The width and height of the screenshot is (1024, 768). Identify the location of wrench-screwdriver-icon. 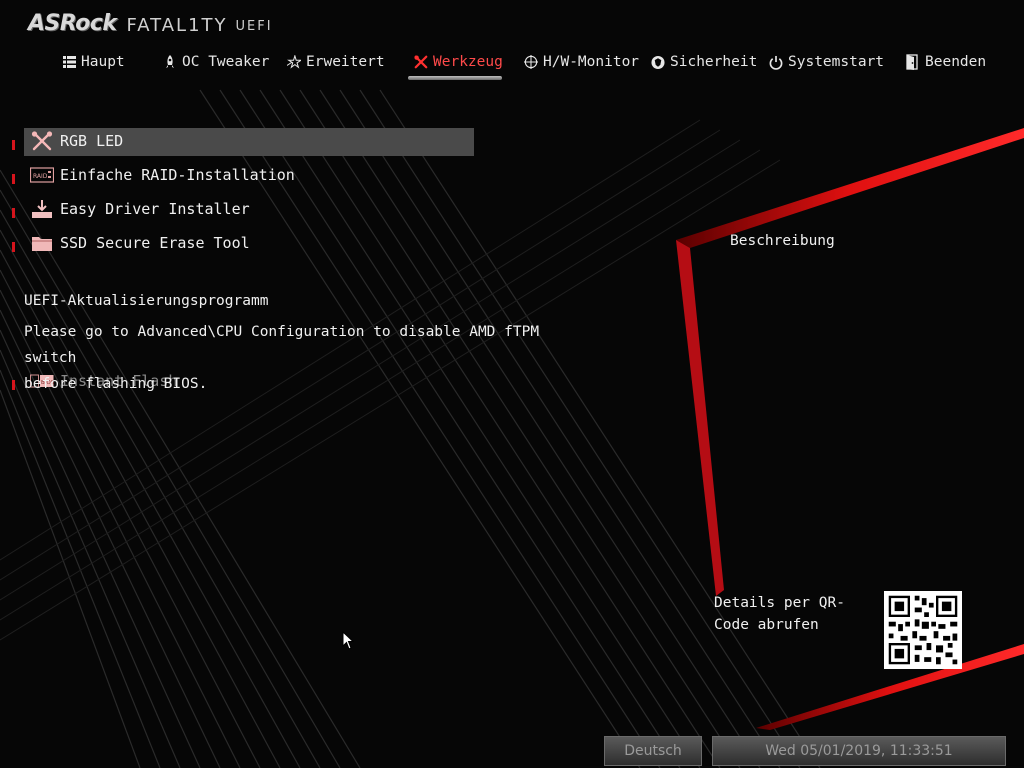
(42, 141).